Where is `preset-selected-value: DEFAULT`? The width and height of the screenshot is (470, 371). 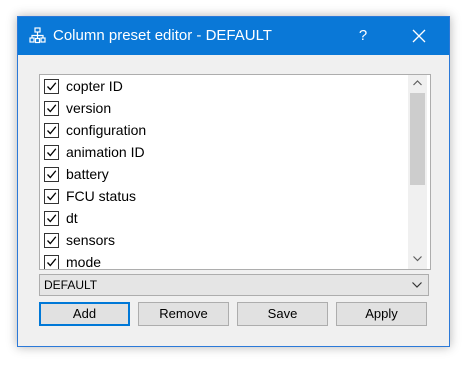
preset-selected-value: DEFAULT is located at coordinates (71, 285).